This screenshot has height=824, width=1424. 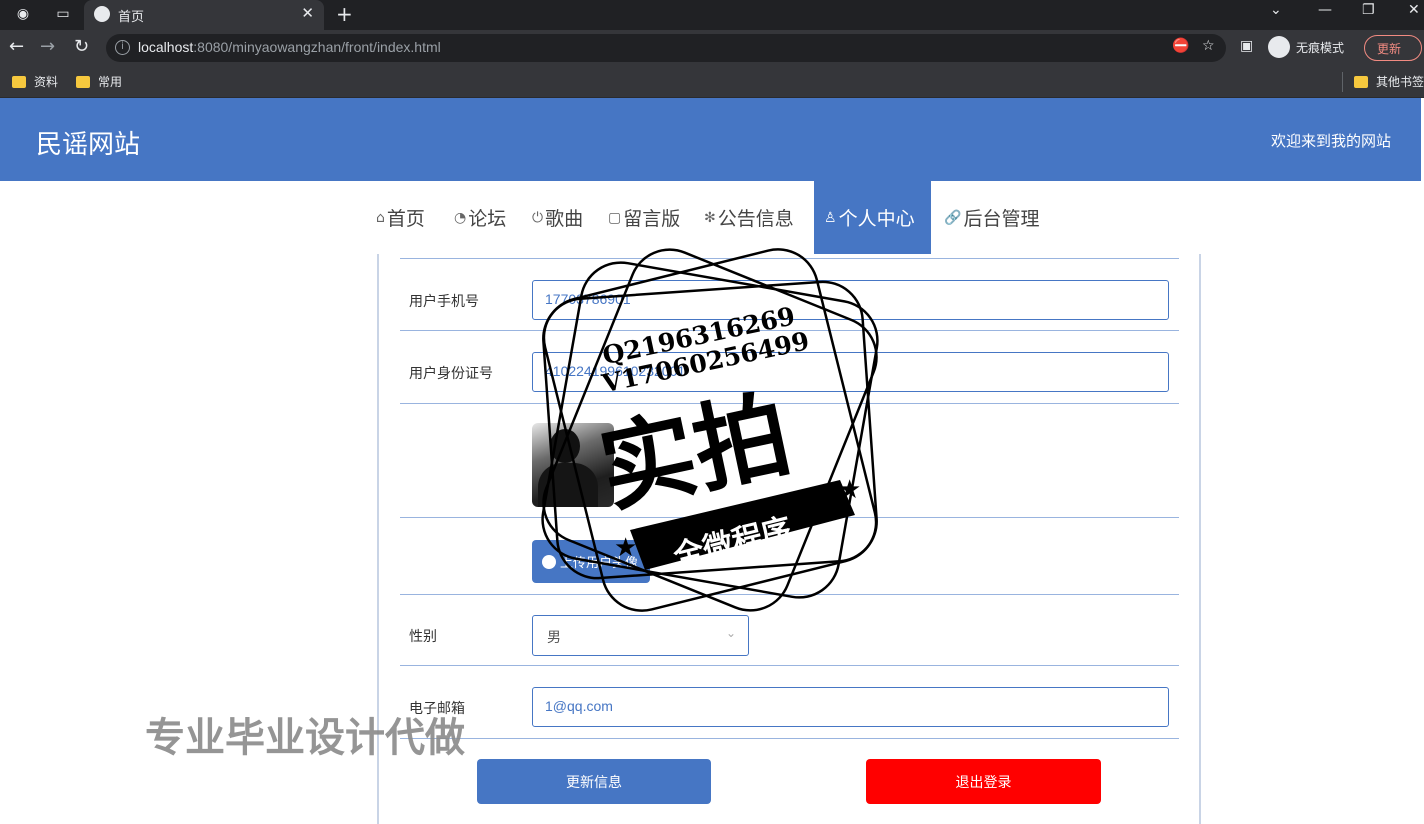 What do you see at coordinates (710, 139) in the screenshot?
I see `site-header: 民谣网站 欢迎来到我的网站` at bounding box center [710, 139].